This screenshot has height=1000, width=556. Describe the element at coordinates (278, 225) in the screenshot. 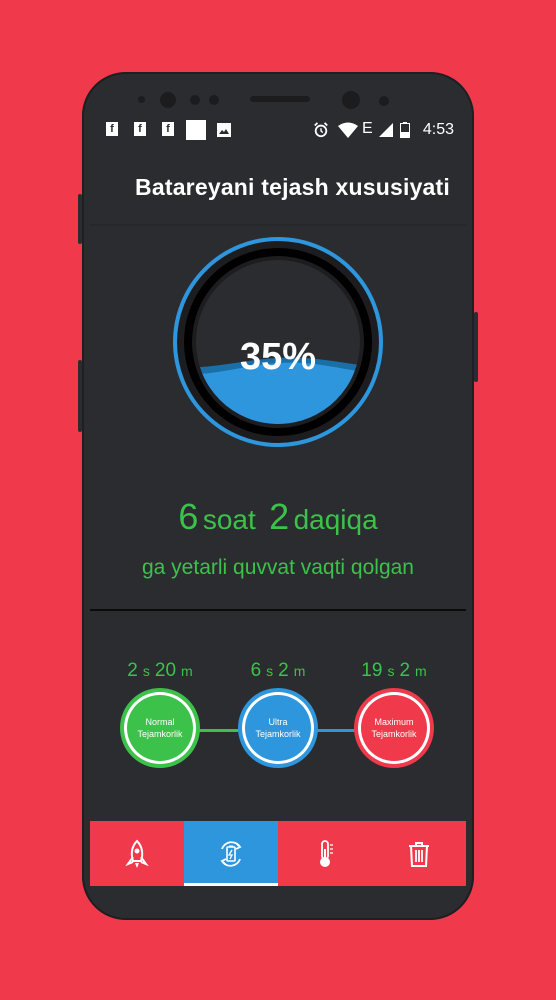

I see `header-divider` at that location.